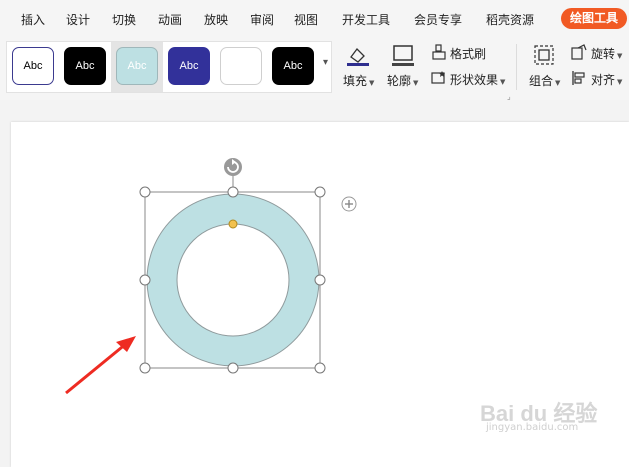 The width and height of the screenshot is (629, 467). I want to click on resize-handle-top-right, so click(320, 192).